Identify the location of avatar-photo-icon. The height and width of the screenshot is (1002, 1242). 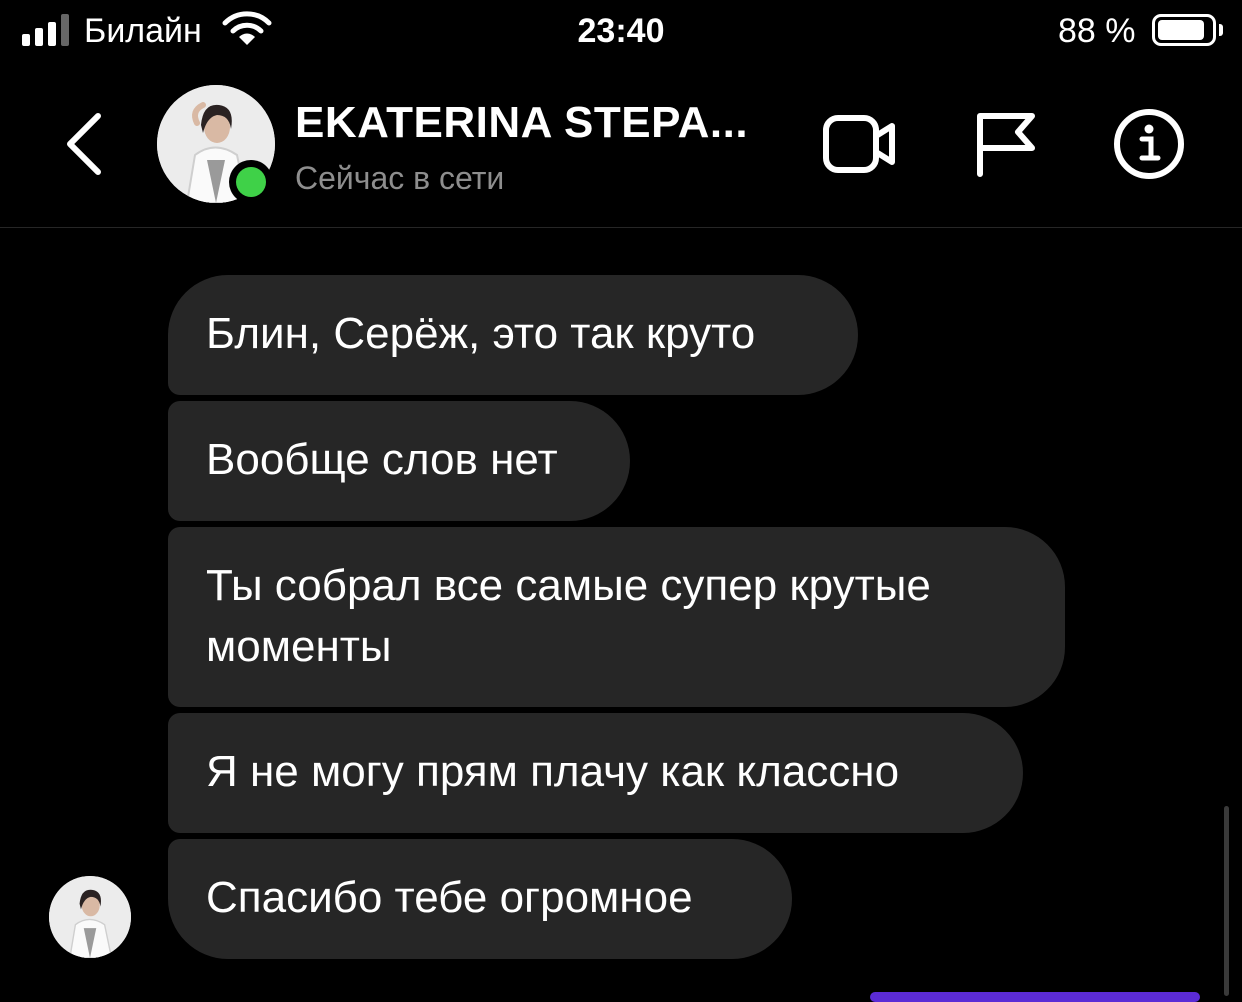
(90, 917).